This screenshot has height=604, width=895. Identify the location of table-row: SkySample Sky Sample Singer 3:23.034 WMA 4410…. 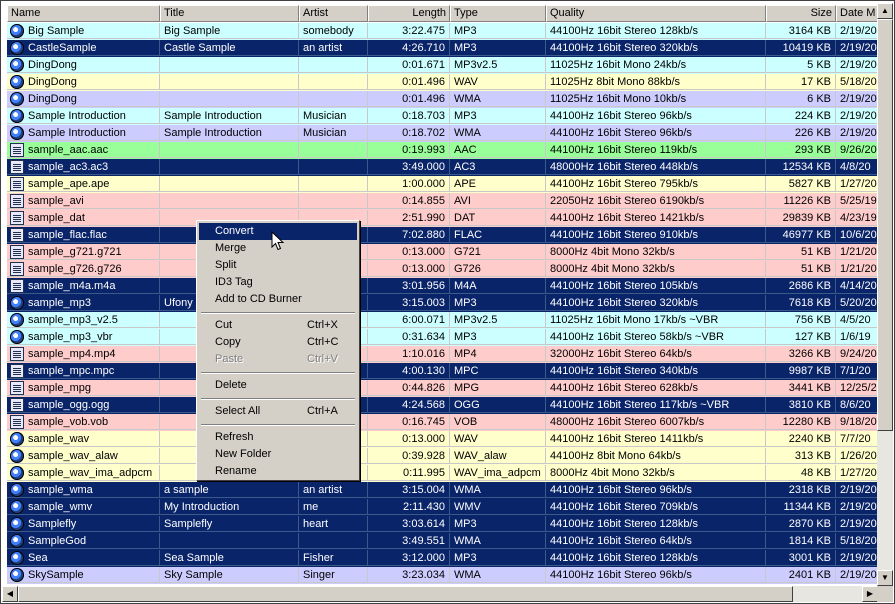
(442, 575).